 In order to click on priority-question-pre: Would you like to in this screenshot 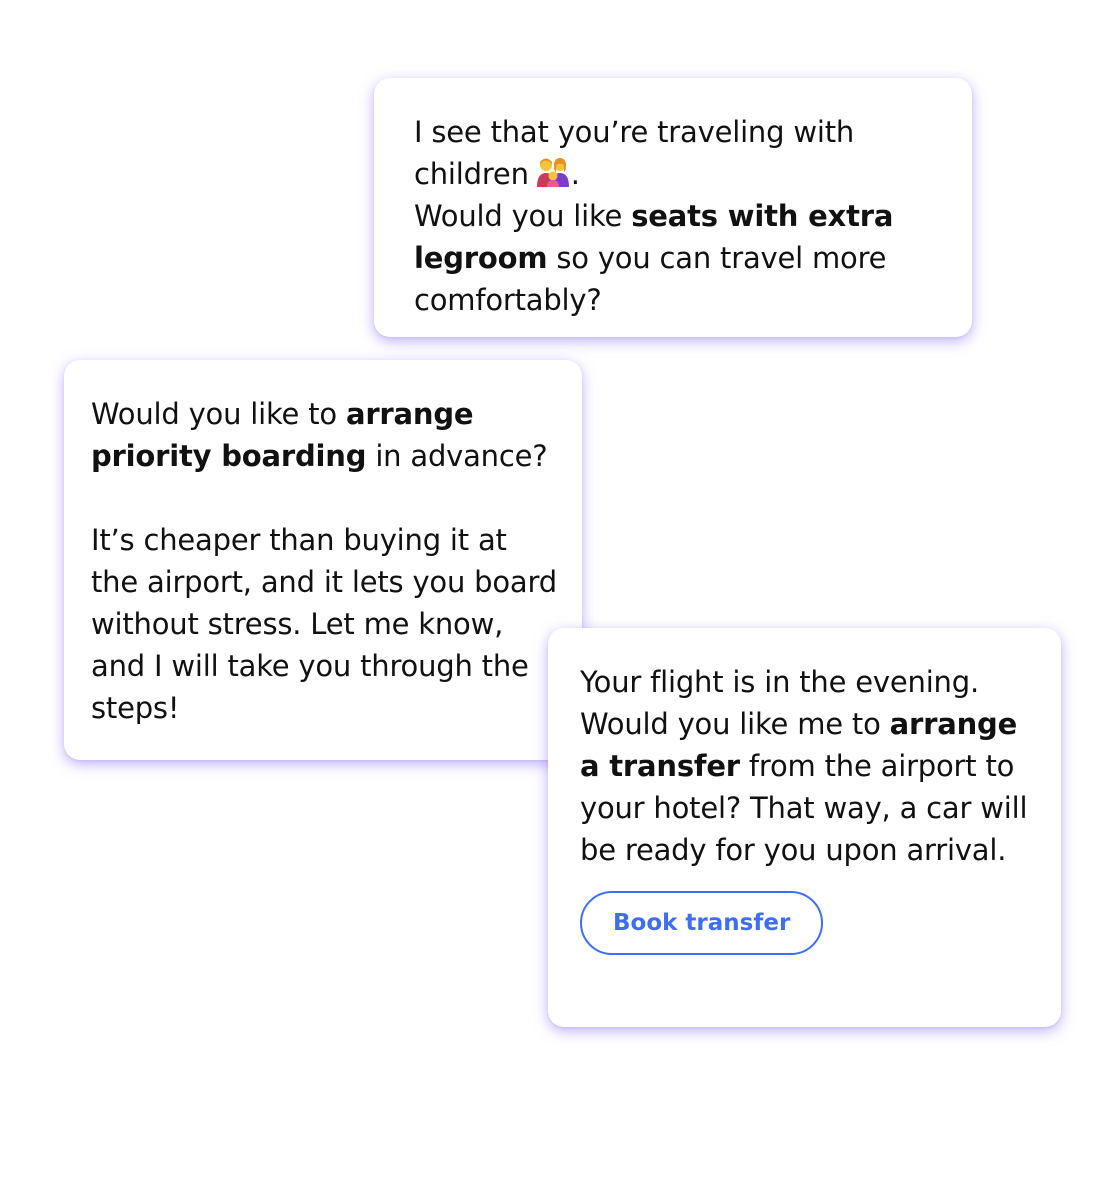, I will do `click(218, 414)`.